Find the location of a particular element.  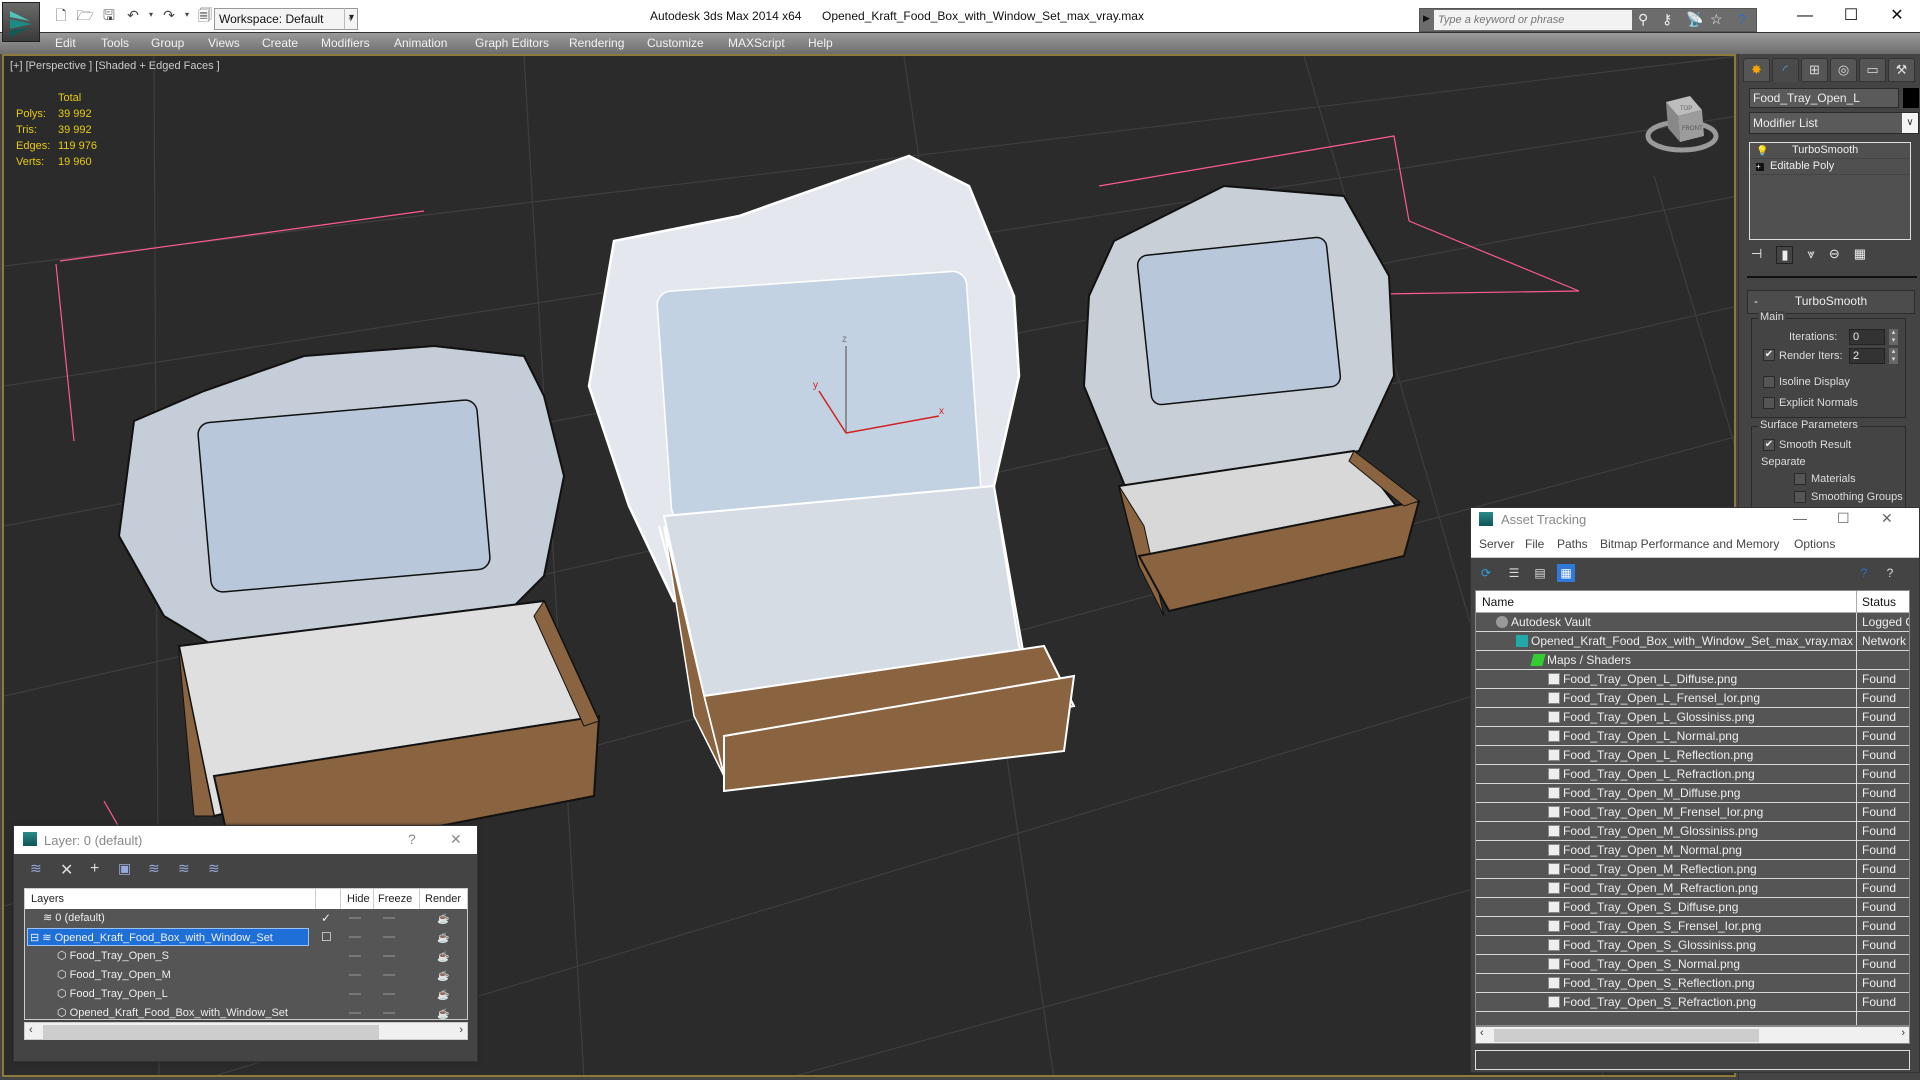

create-tab-icon: ✸ is located at coordinates (1756, 70).